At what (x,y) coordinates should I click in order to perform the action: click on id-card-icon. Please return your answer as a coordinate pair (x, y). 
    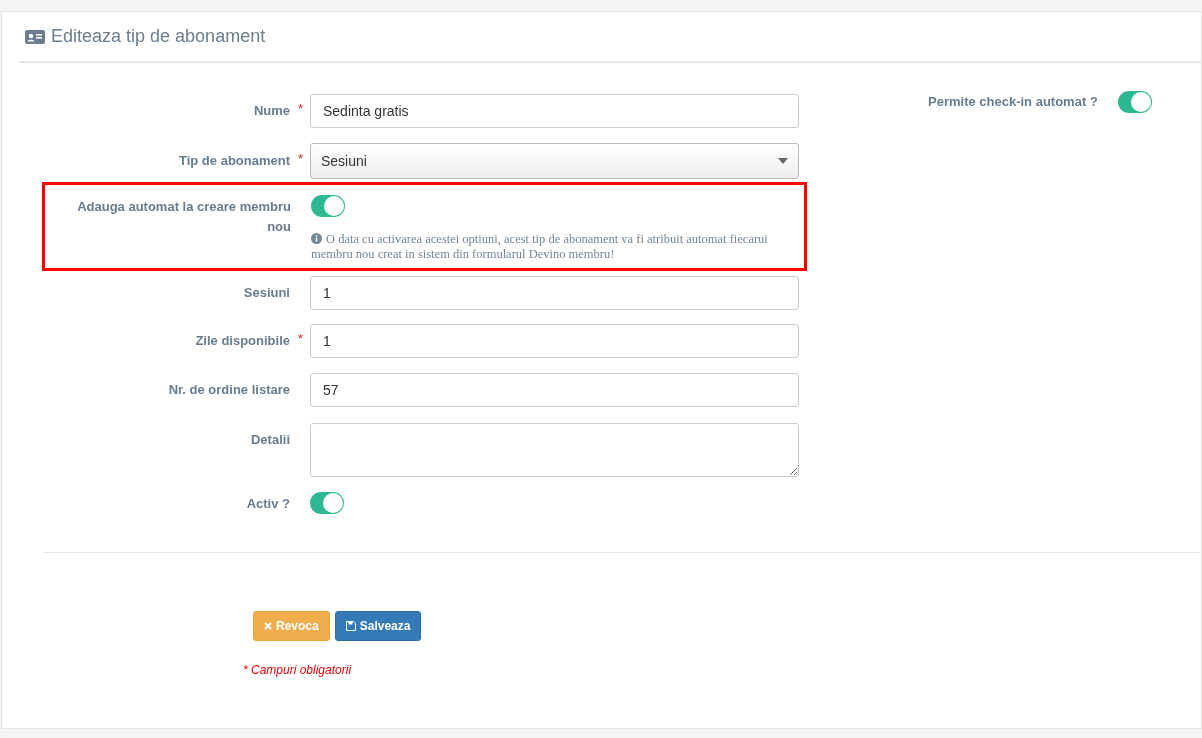
    Looking at the image, I should click on (35, 36).